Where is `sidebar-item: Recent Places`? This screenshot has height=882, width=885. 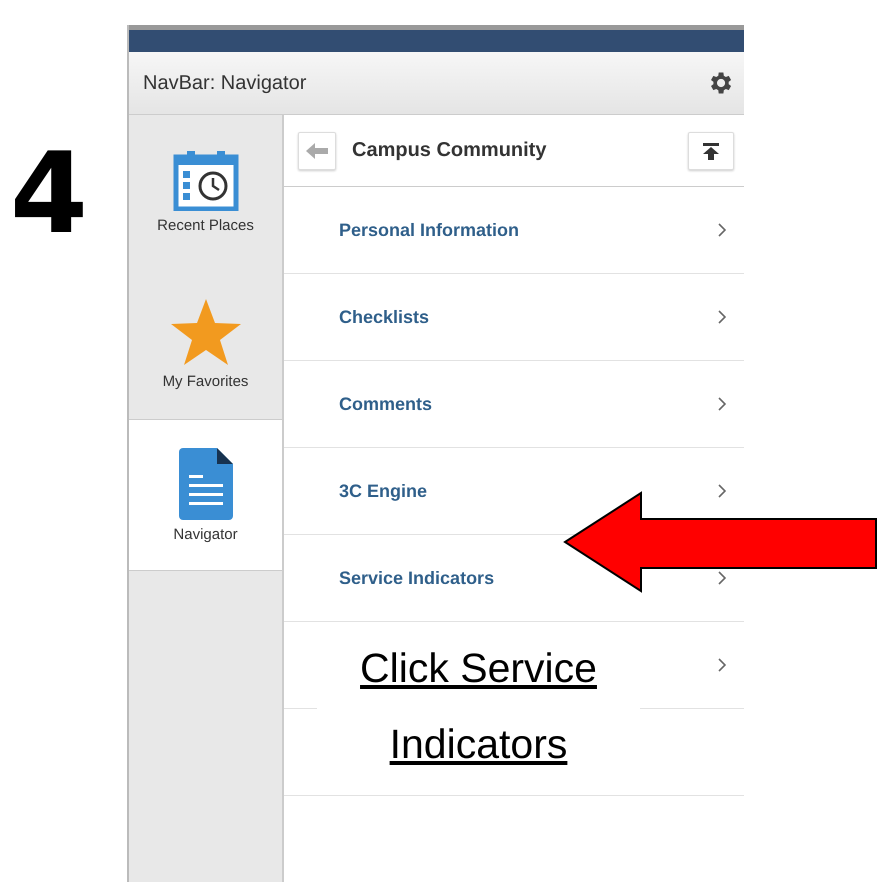
sidebar-item: Recent Places is located at coordinates (205, 191).